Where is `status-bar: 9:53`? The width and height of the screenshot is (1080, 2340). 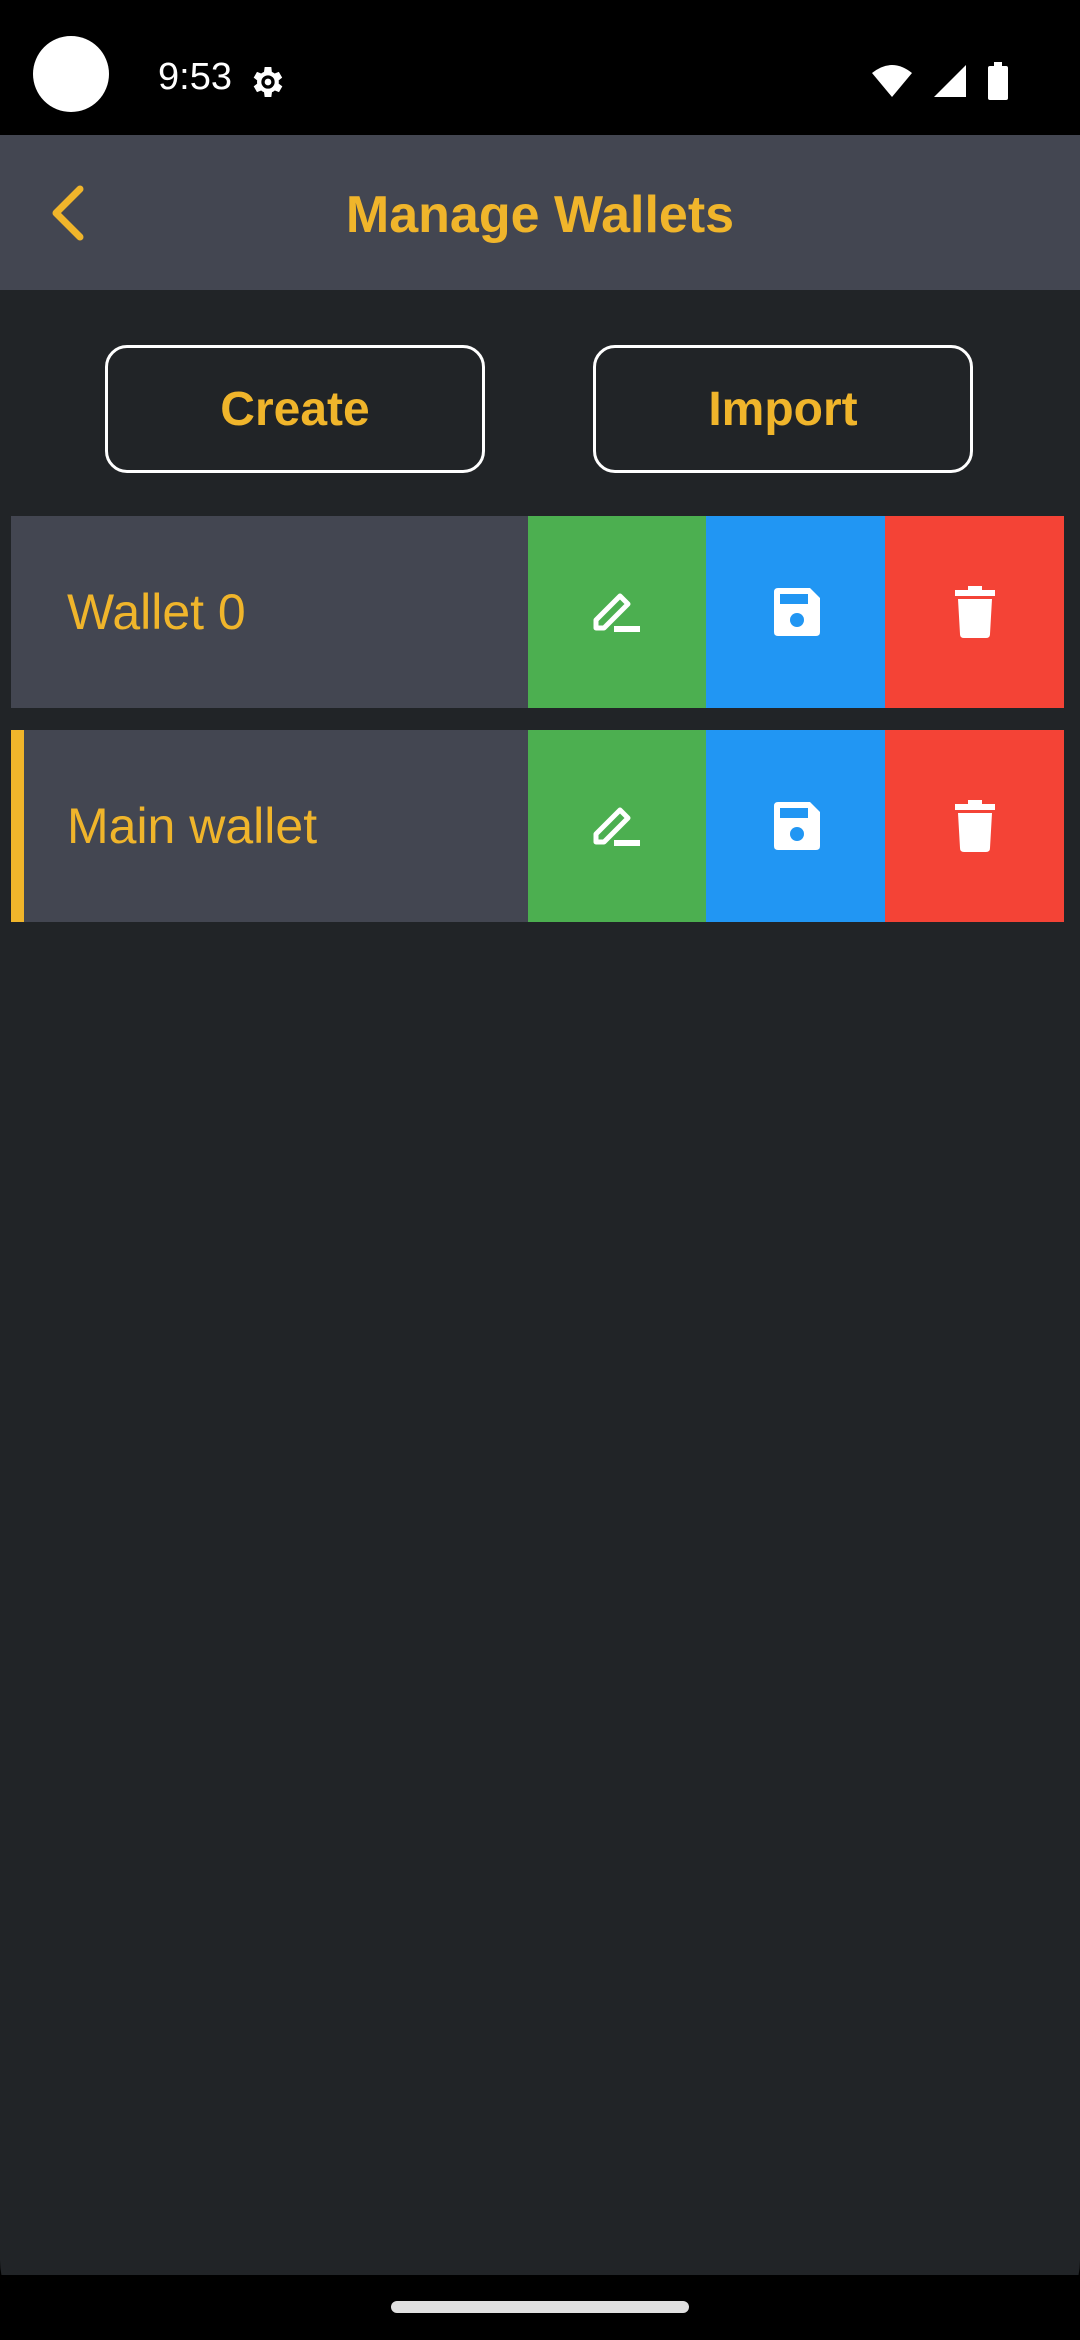
status-bar: 9:53 is located at coordinates (540, 67).